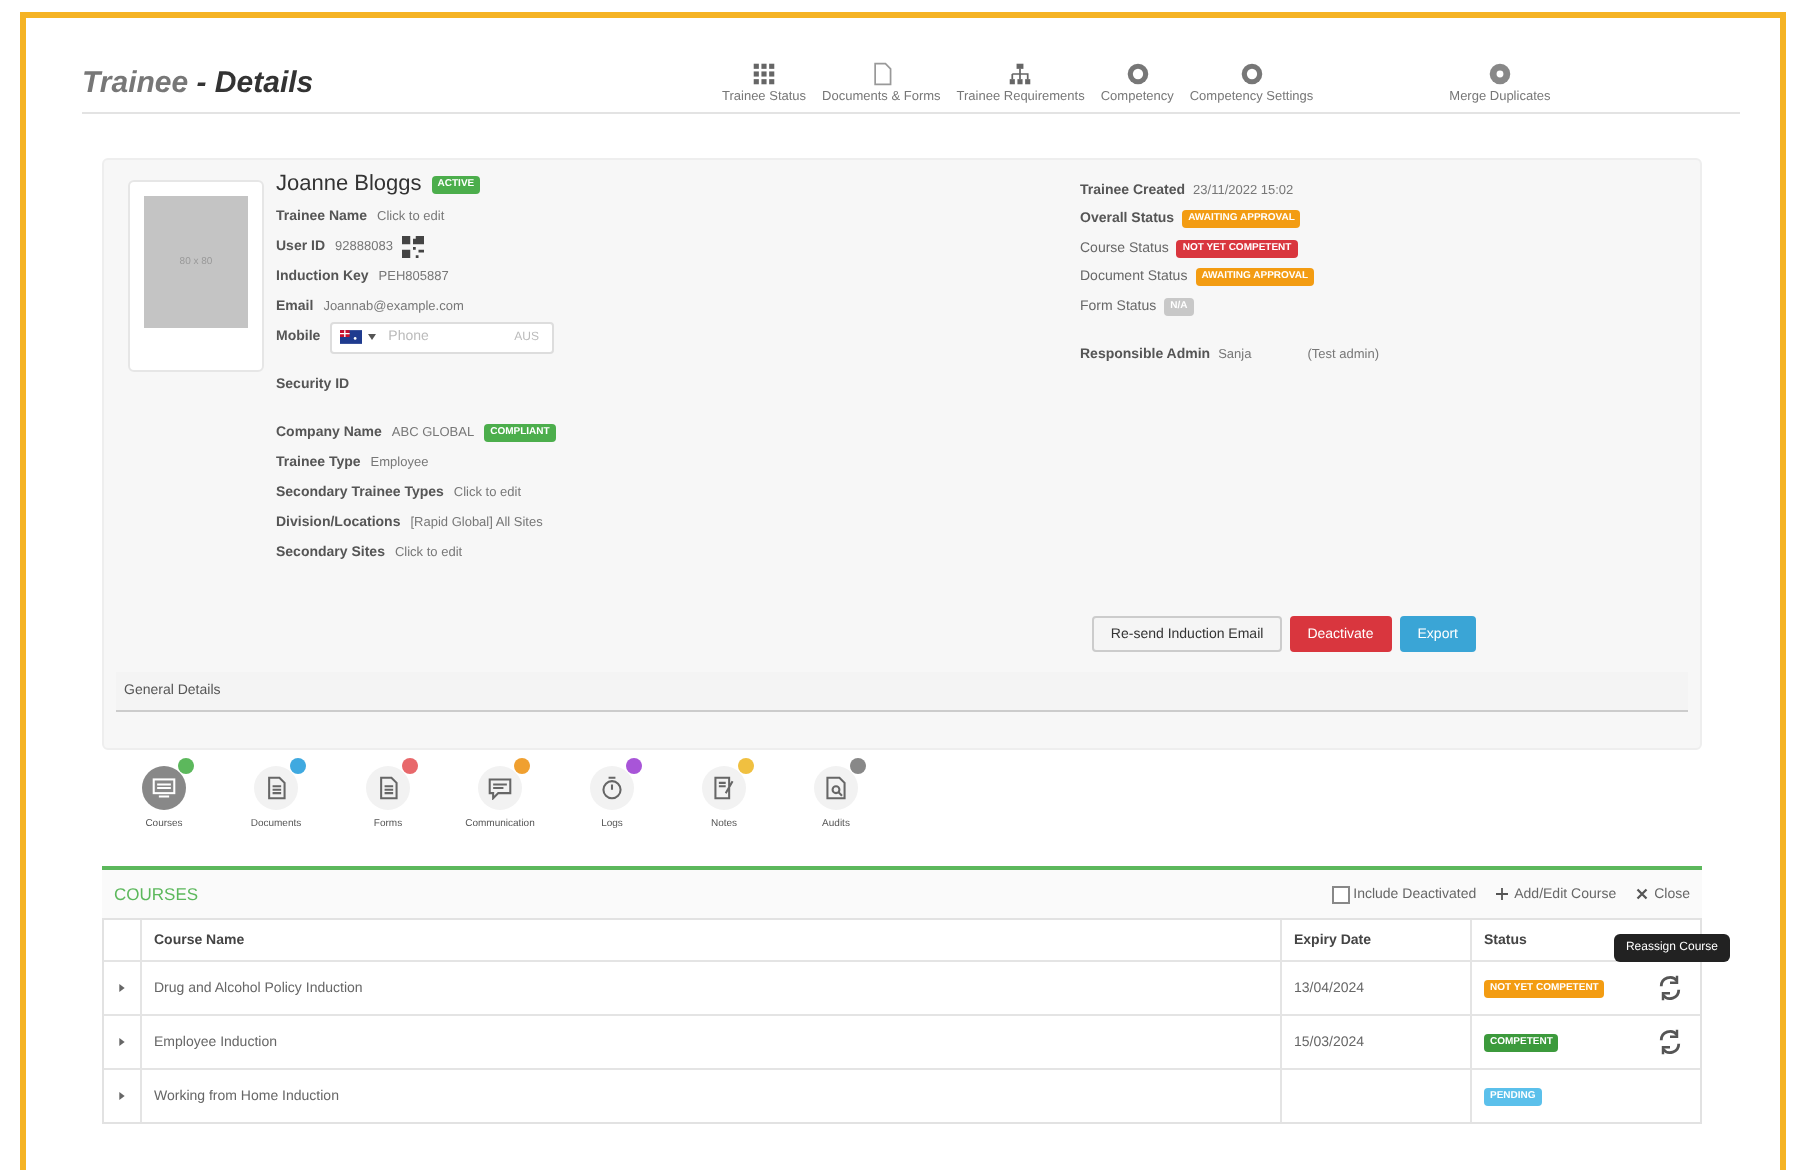 This screenshot has width=1798, height=1174. Describe the element at coordinates (724, 788) in the screenshot. I see `note-icon` at that location.